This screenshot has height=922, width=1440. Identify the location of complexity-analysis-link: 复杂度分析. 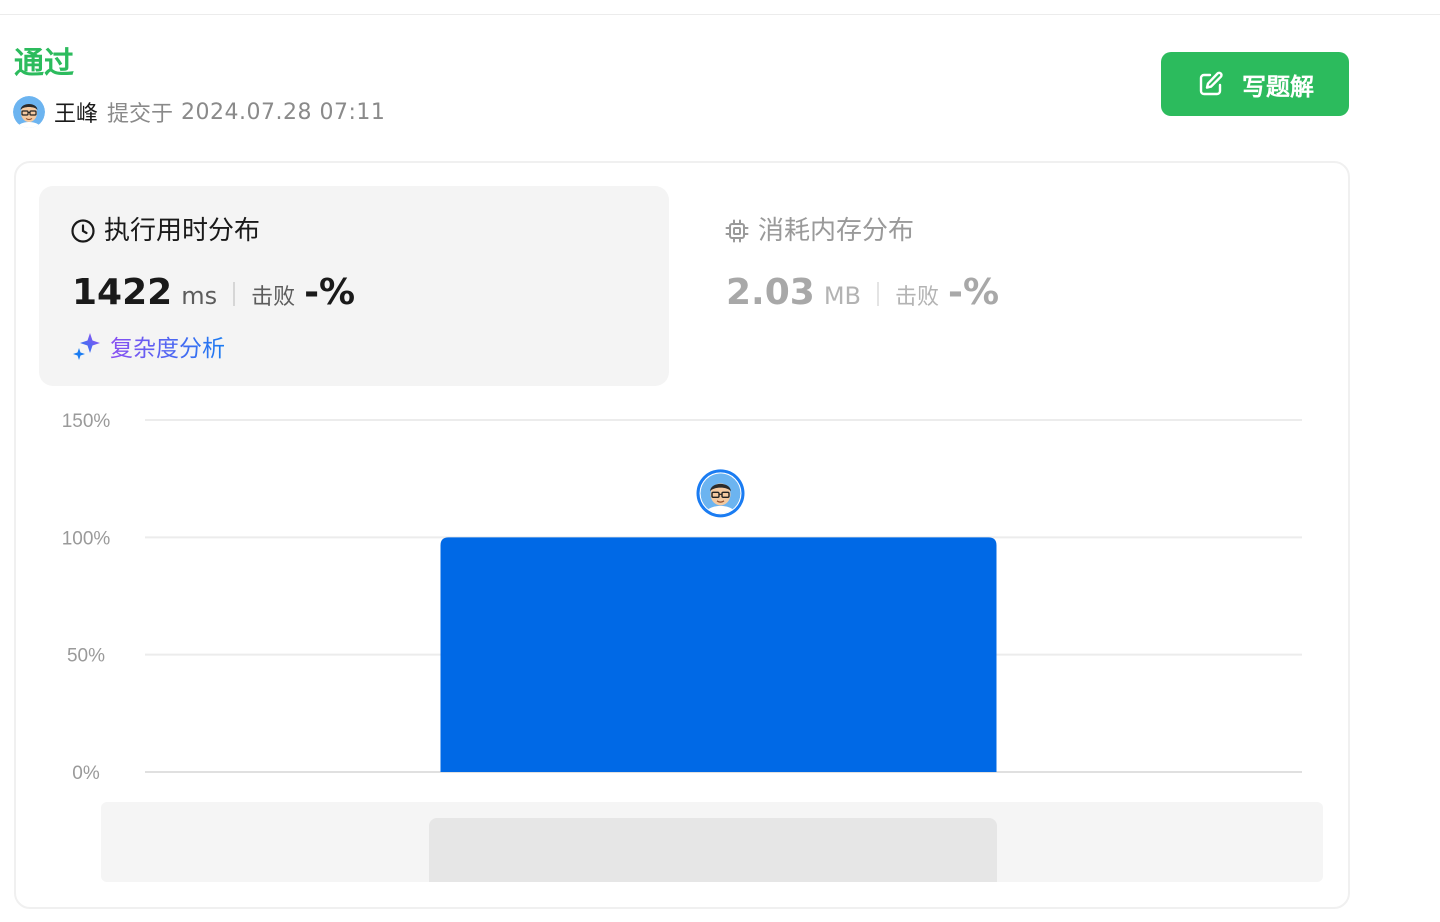
(148, 346).